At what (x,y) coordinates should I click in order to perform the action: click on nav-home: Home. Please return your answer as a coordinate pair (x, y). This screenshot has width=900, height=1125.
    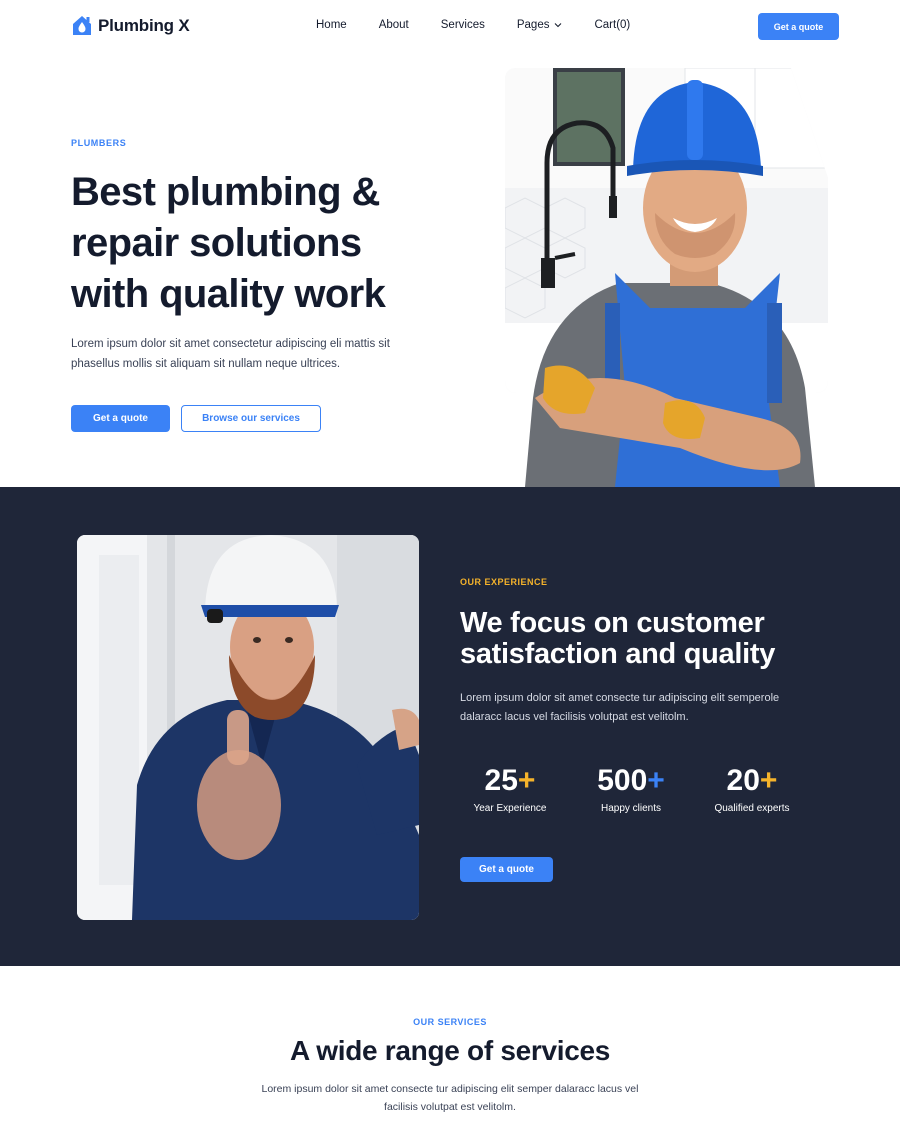
    Looking at the image, I should click on (331, 25).